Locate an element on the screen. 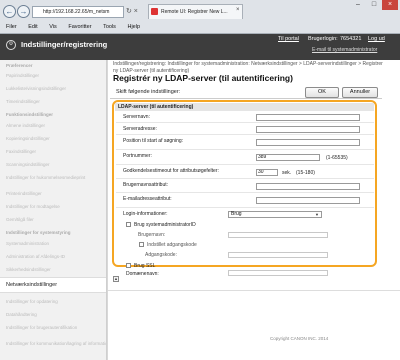 The height and width of the screenshot is (360, 400). sidebar-item: Sikkerhedsindstillinger is located at coordinates (53, 270).